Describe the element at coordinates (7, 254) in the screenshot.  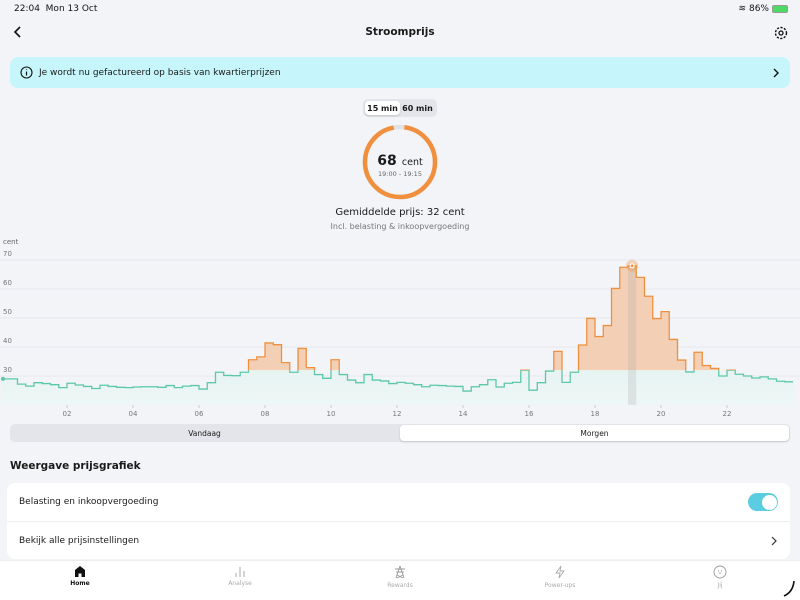
I see `y-tick-label: 70` at that location.